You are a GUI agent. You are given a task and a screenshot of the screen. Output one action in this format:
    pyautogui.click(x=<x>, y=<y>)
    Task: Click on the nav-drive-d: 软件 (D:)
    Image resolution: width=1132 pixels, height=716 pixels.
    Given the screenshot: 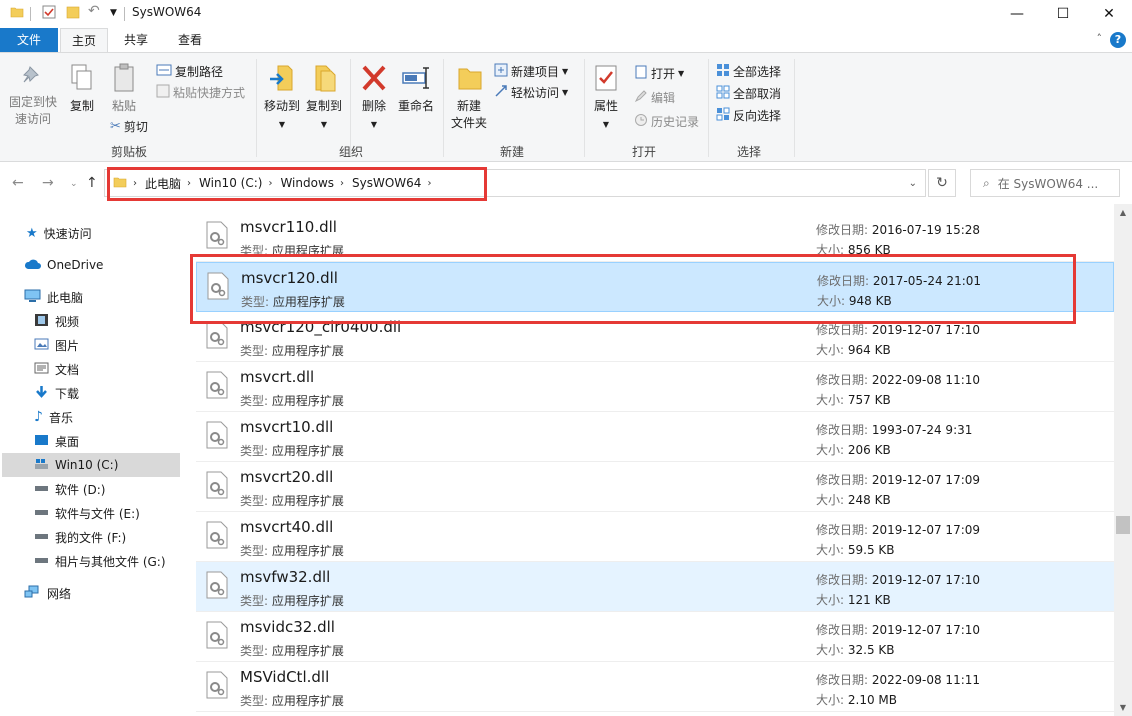 What is the action you would take?
    pyautogui.click(x=69, y=489)
    